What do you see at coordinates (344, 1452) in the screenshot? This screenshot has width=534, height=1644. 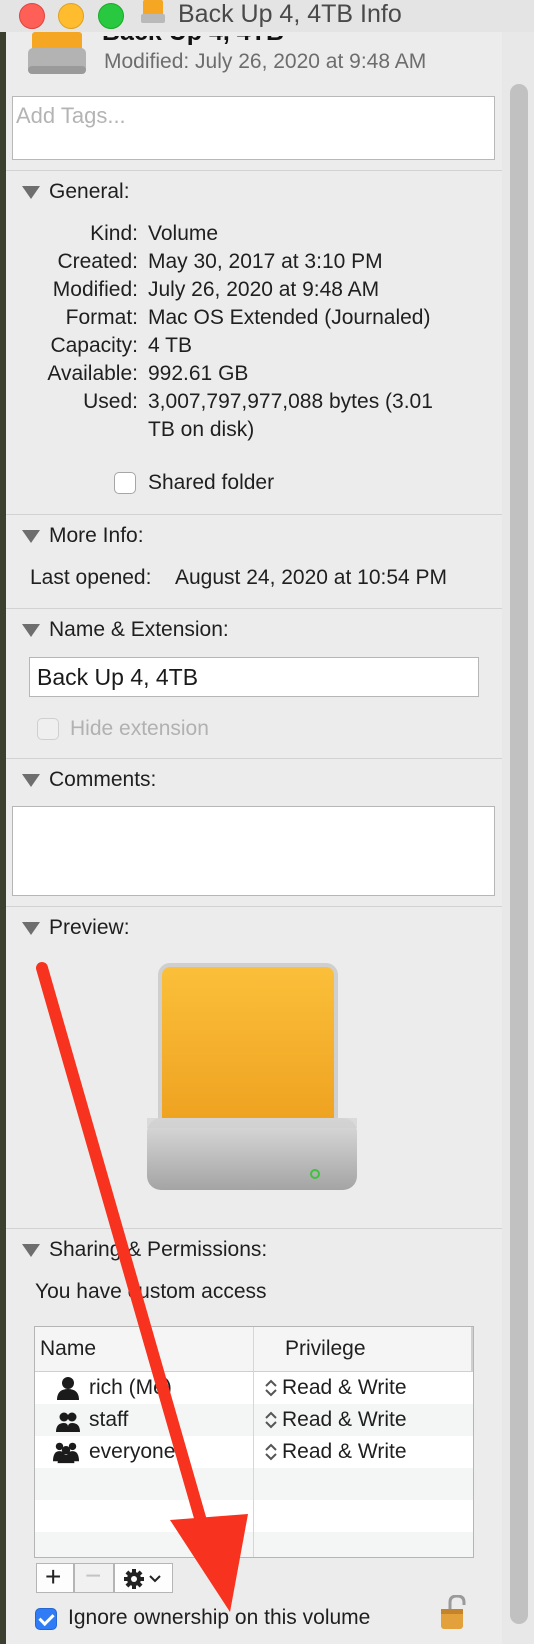 I see `everyone-privilege: Read & Write` at bounding box center [344, 1452].